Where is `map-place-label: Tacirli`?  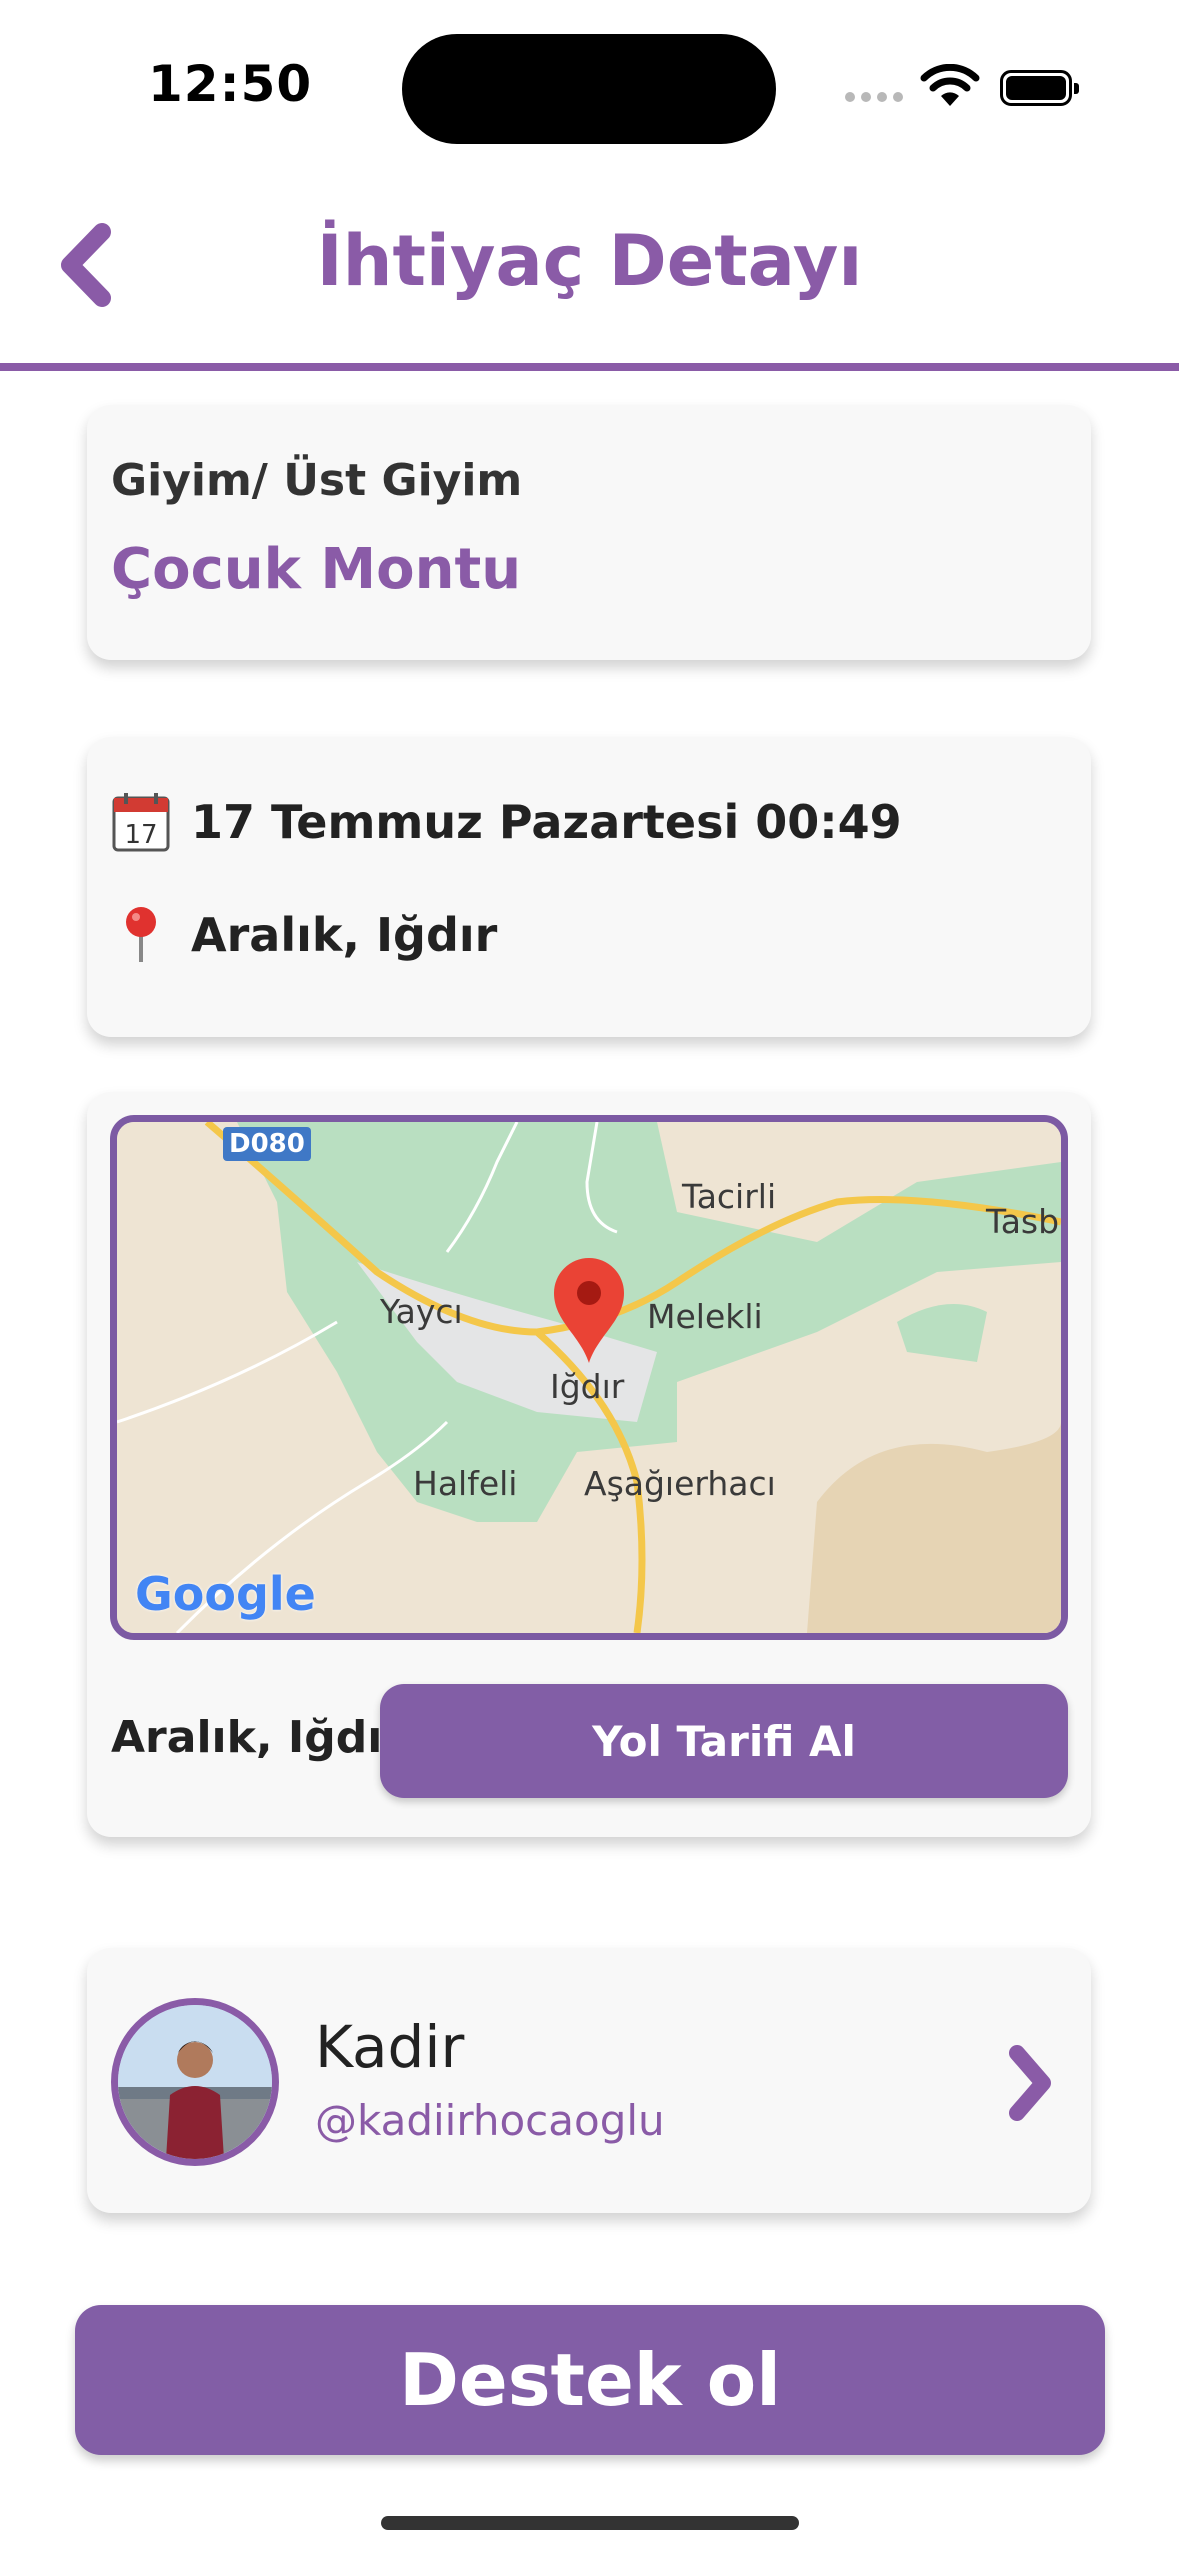 map-place-label: Tacirli is located at coordinates (729, 1196).